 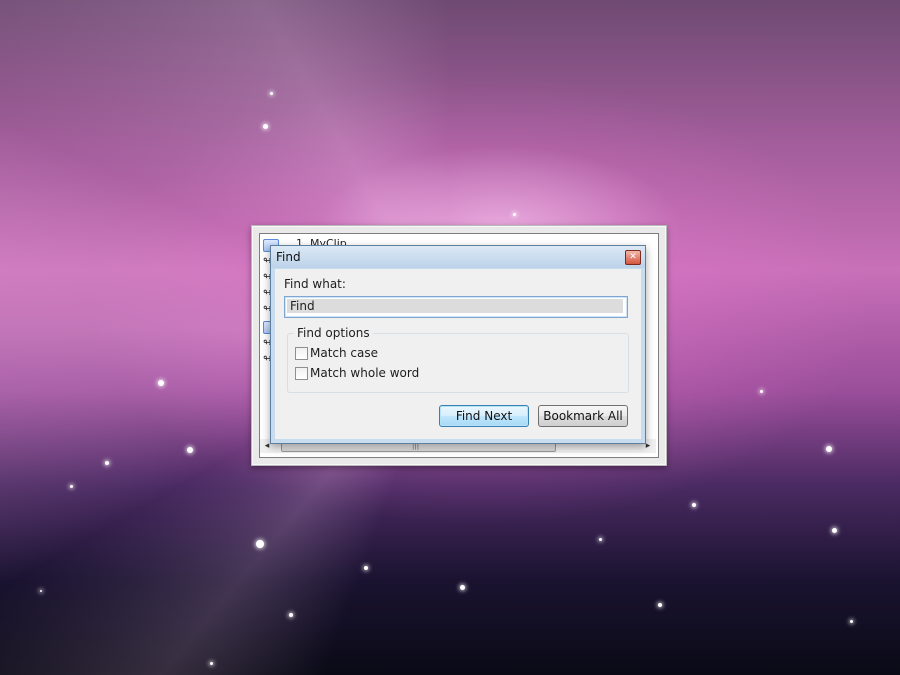 I want to click on find-what-label: Find what:, so click(x=315, y=284).